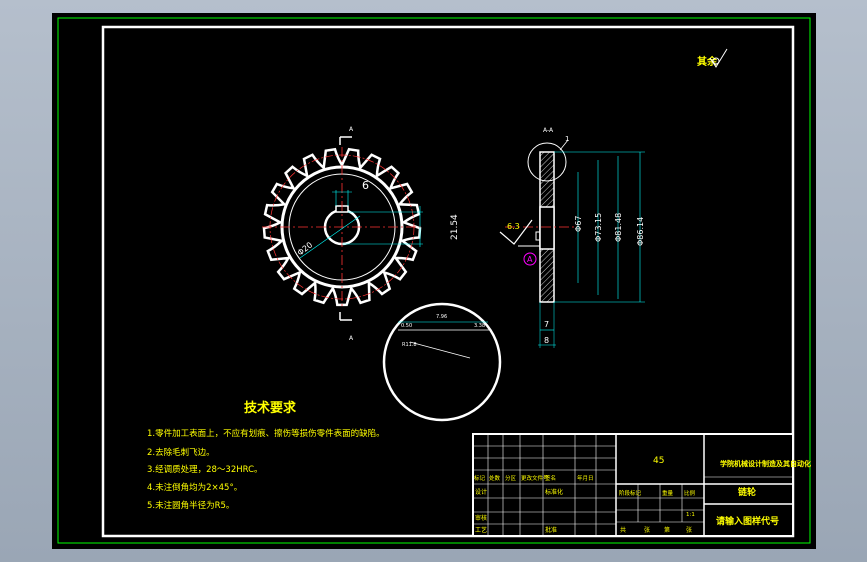 The width and height of the screenshot is (867, 562). What do you see at coordinates (667, 530) in the screenshot?
I see `tb-sheet-no: 第` at bounding box center [667, 530].